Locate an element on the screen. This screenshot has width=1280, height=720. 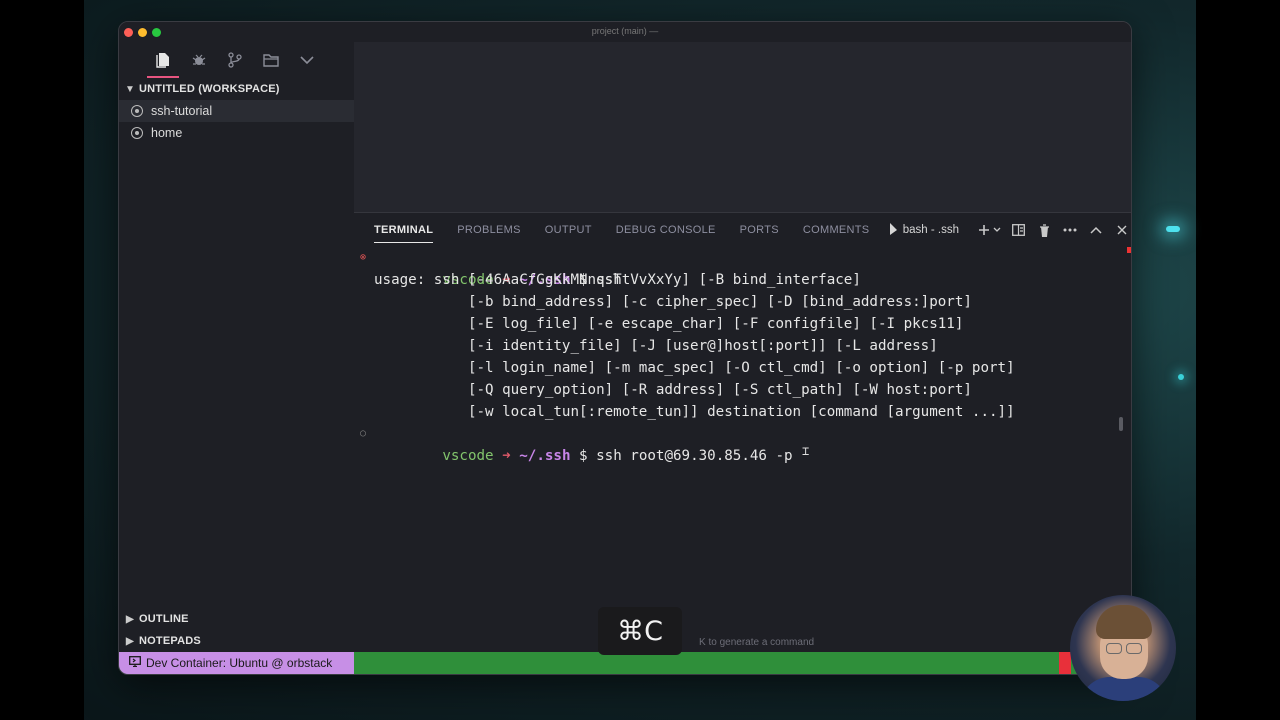
trash-icon is located at coordinates (1044, 230).